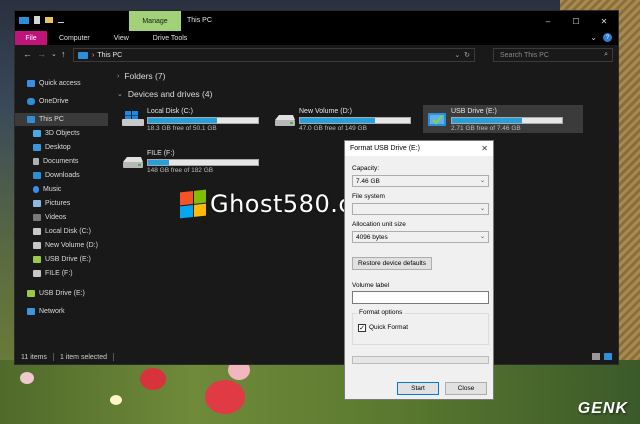  Describe the element at coordinates (54, 101) in the screenshot. I see `nav-item-label: OneDrive` at that location.